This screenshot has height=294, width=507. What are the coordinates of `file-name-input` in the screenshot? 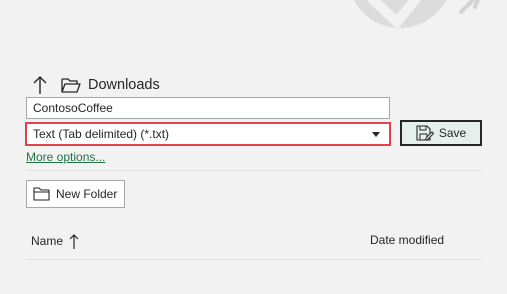 It's located at (208, 108).